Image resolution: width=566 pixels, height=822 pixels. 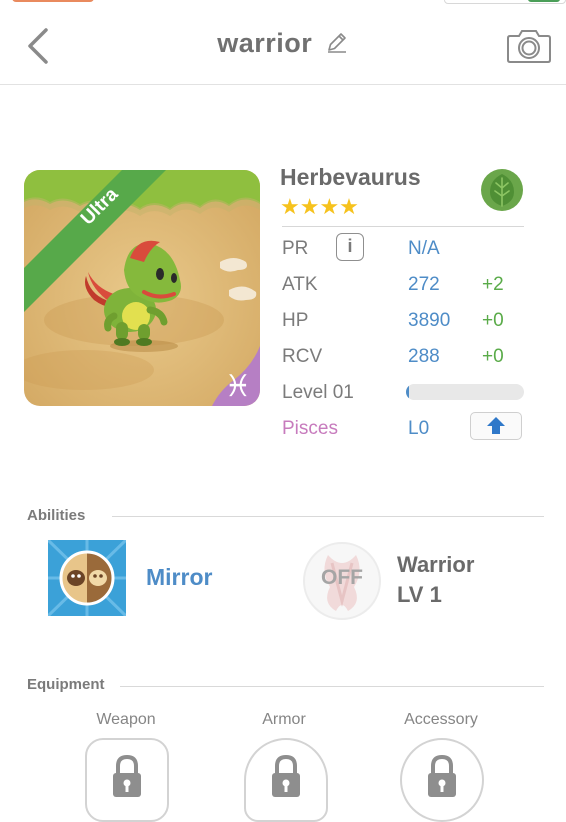 What do you see at coordinates (328, 516) in the screenshot?
I see `abilities-section-divider` at bounding box center [328, 516].